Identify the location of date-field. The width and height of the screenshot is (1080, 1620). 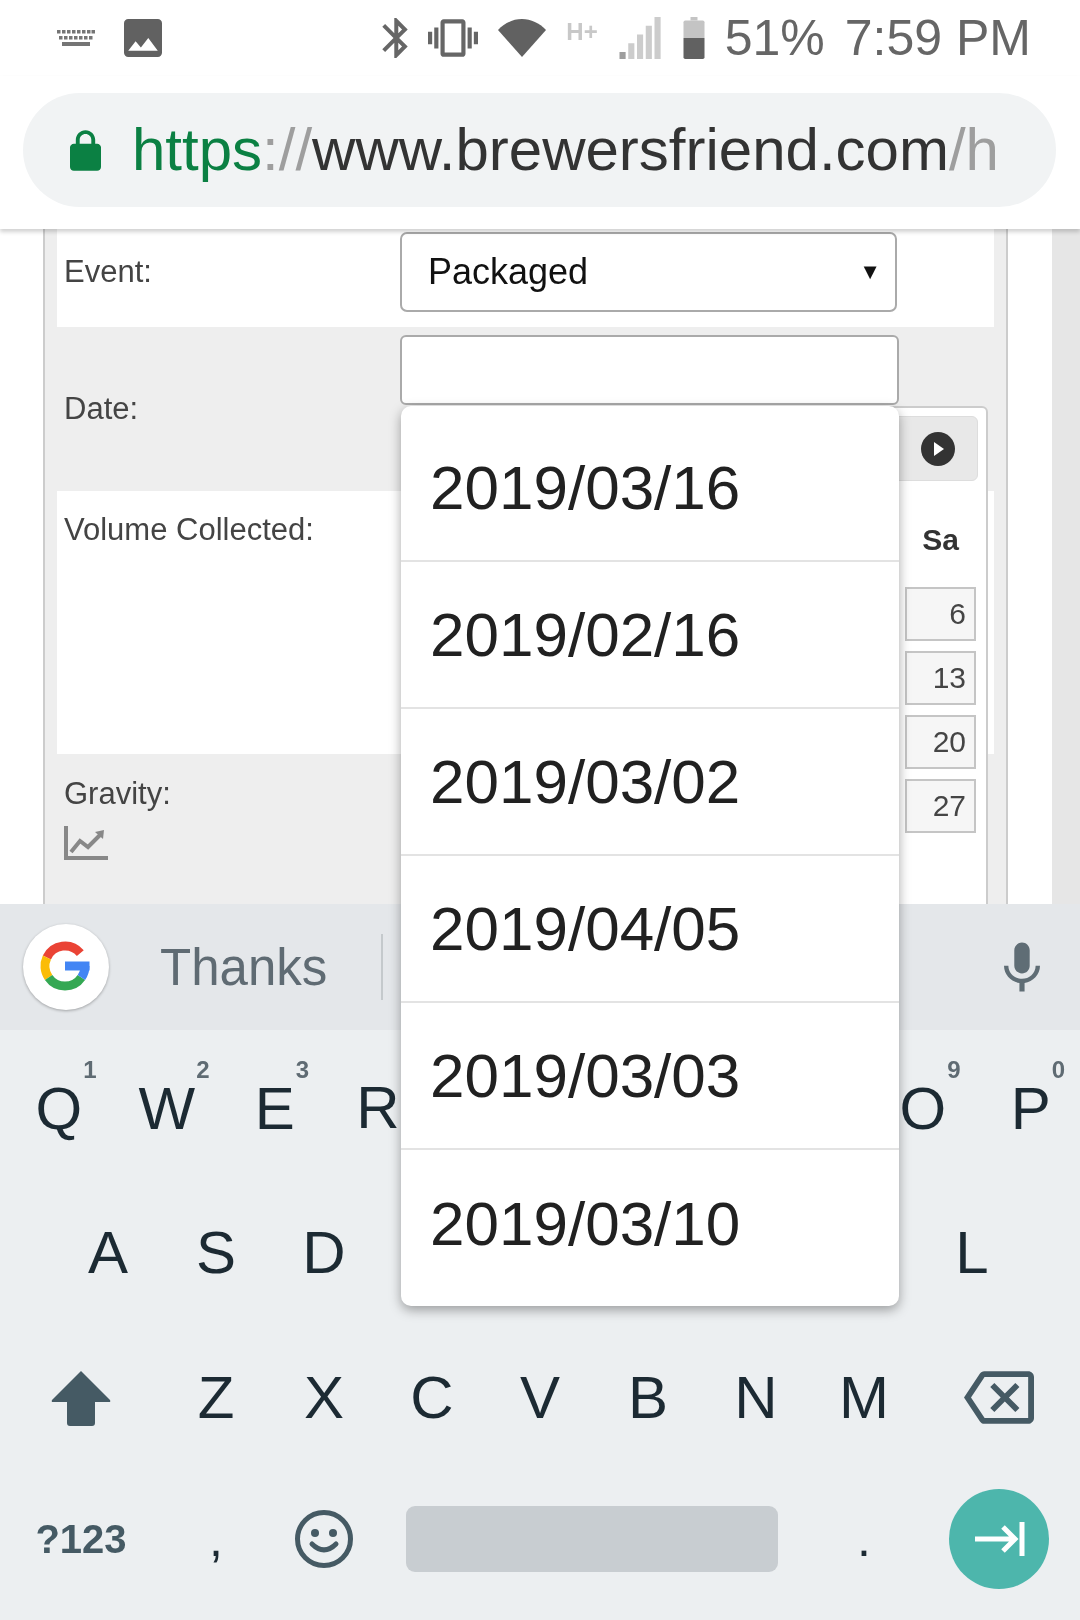
(649, 370).